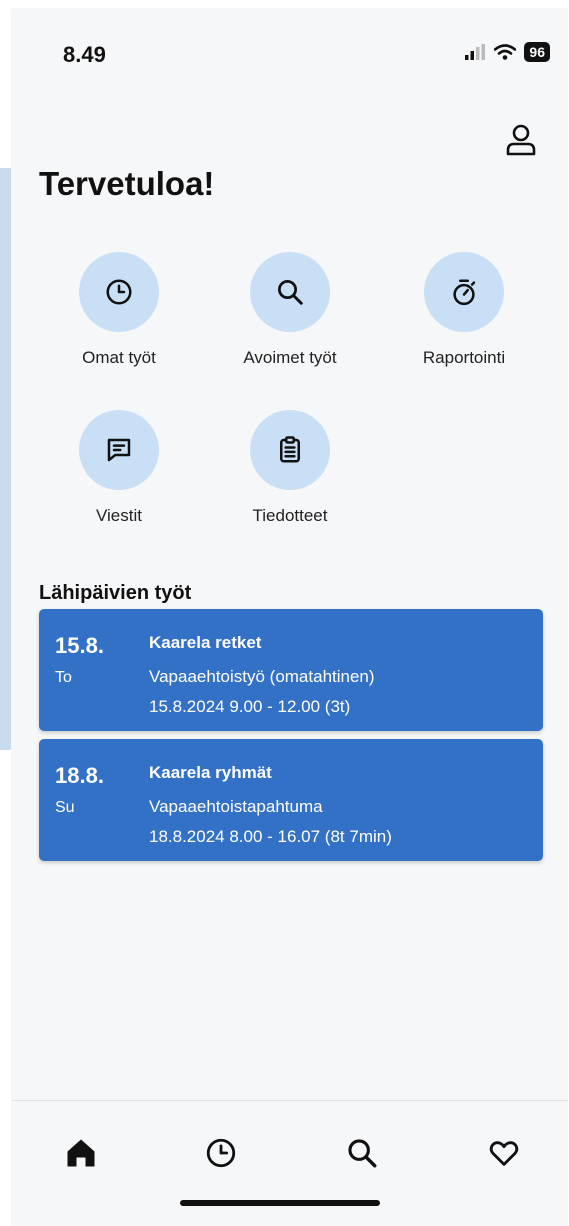 Image resolution: width=569 pixels, height=1226 pixels. I want to click on home-icon, so click(81, 1153).